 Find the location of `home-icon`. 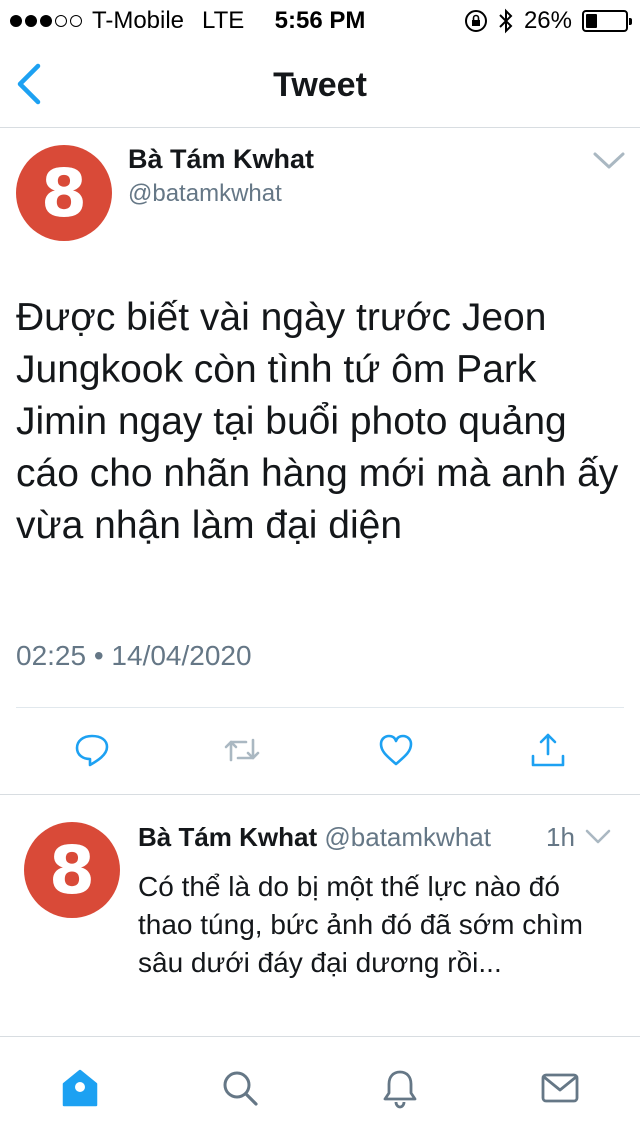

home-icon is located at coordinates (80, 1088).